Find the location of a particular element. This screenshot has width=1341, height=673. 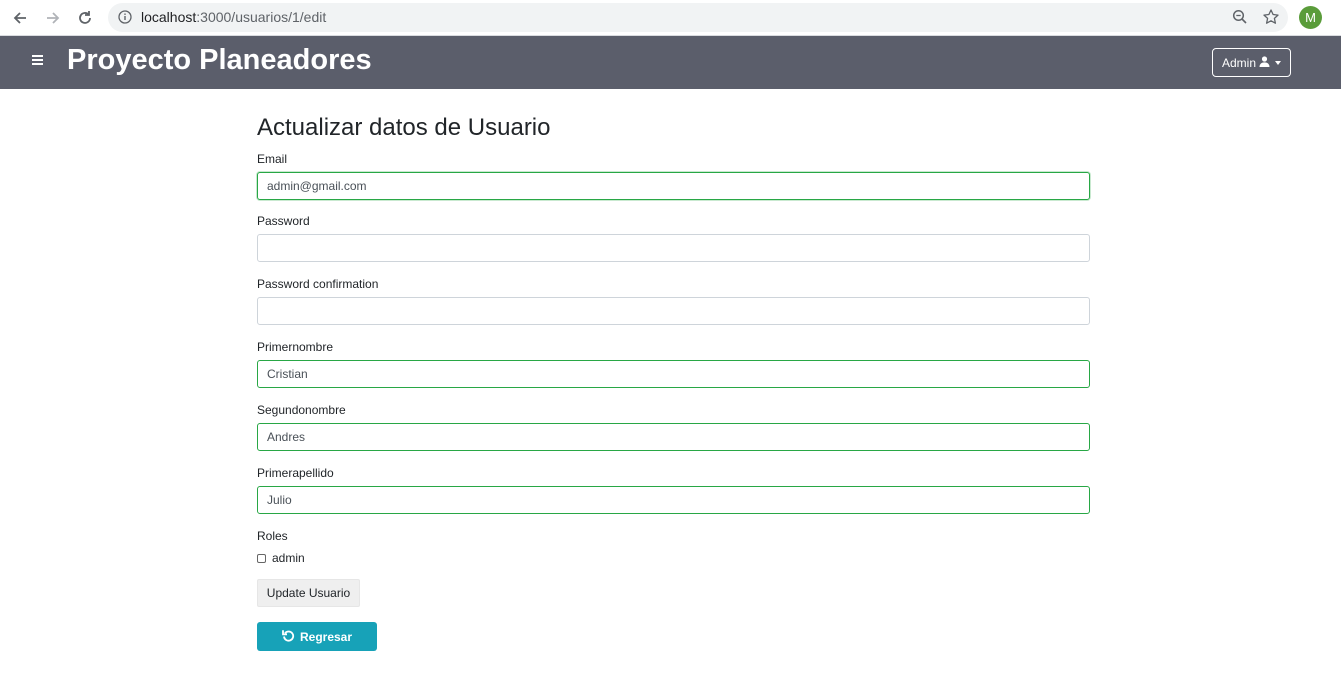

password-field is located at coordinates (673, 248).